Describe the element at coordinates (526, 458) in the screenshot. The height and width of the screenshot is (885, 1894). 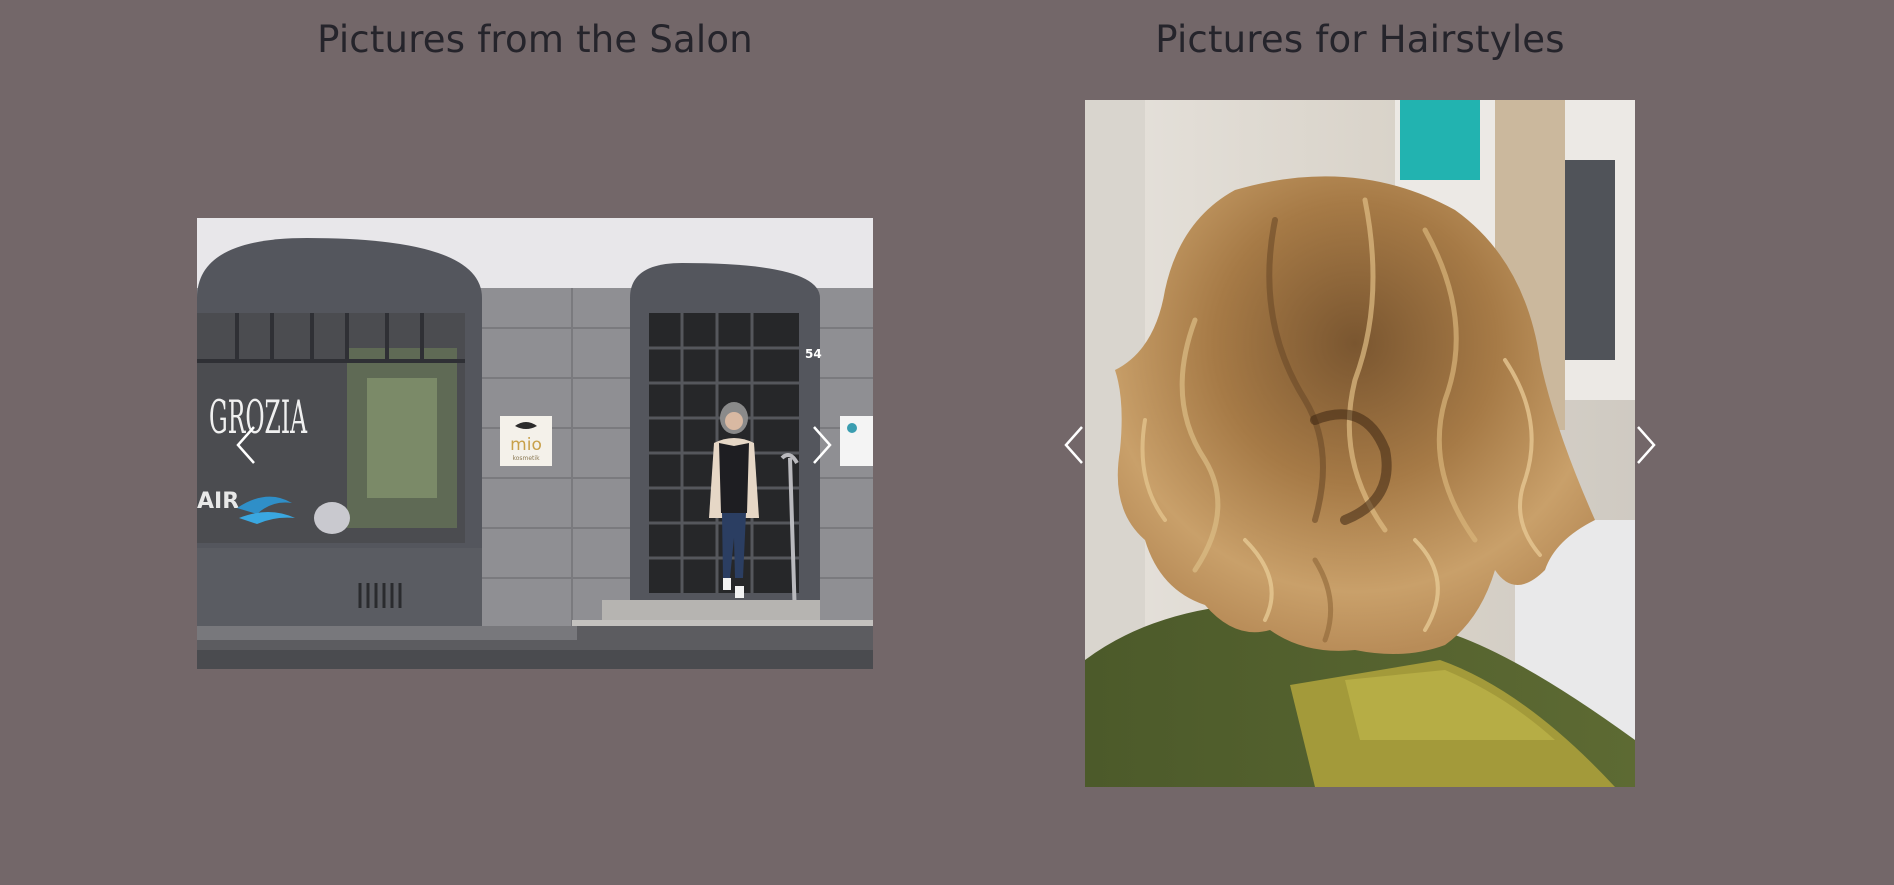
I see `svg-text: kosmetik` at that location.